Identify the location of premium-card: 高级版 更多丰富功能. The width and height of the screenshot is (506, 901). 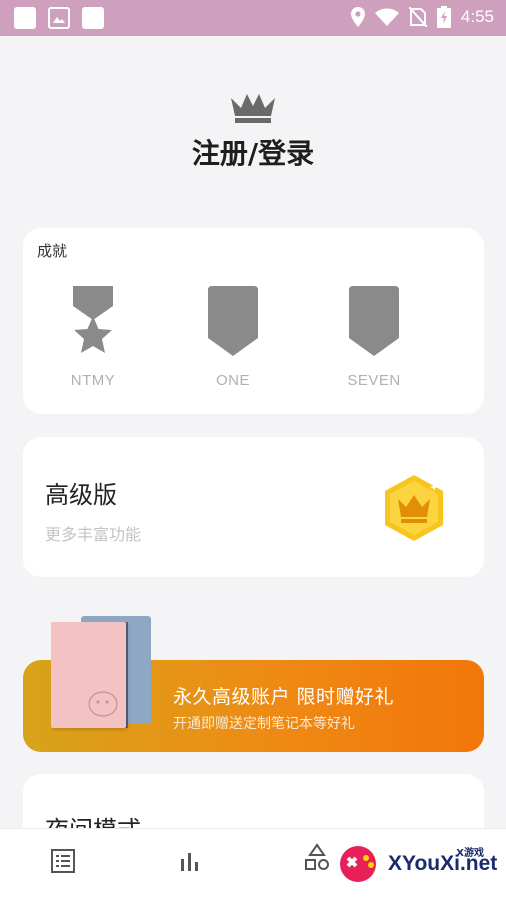
(253, 507).